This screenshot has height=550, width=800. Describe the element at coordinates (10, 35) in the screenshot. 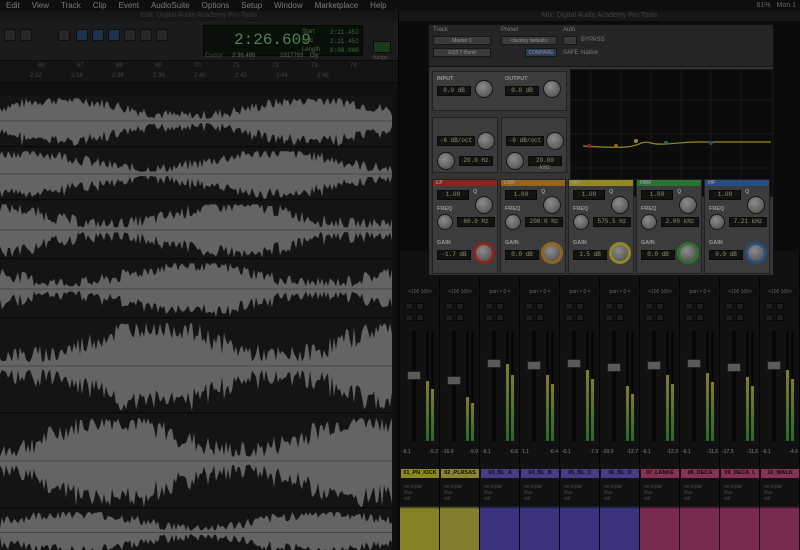

I see `toolbar-button` at that location.